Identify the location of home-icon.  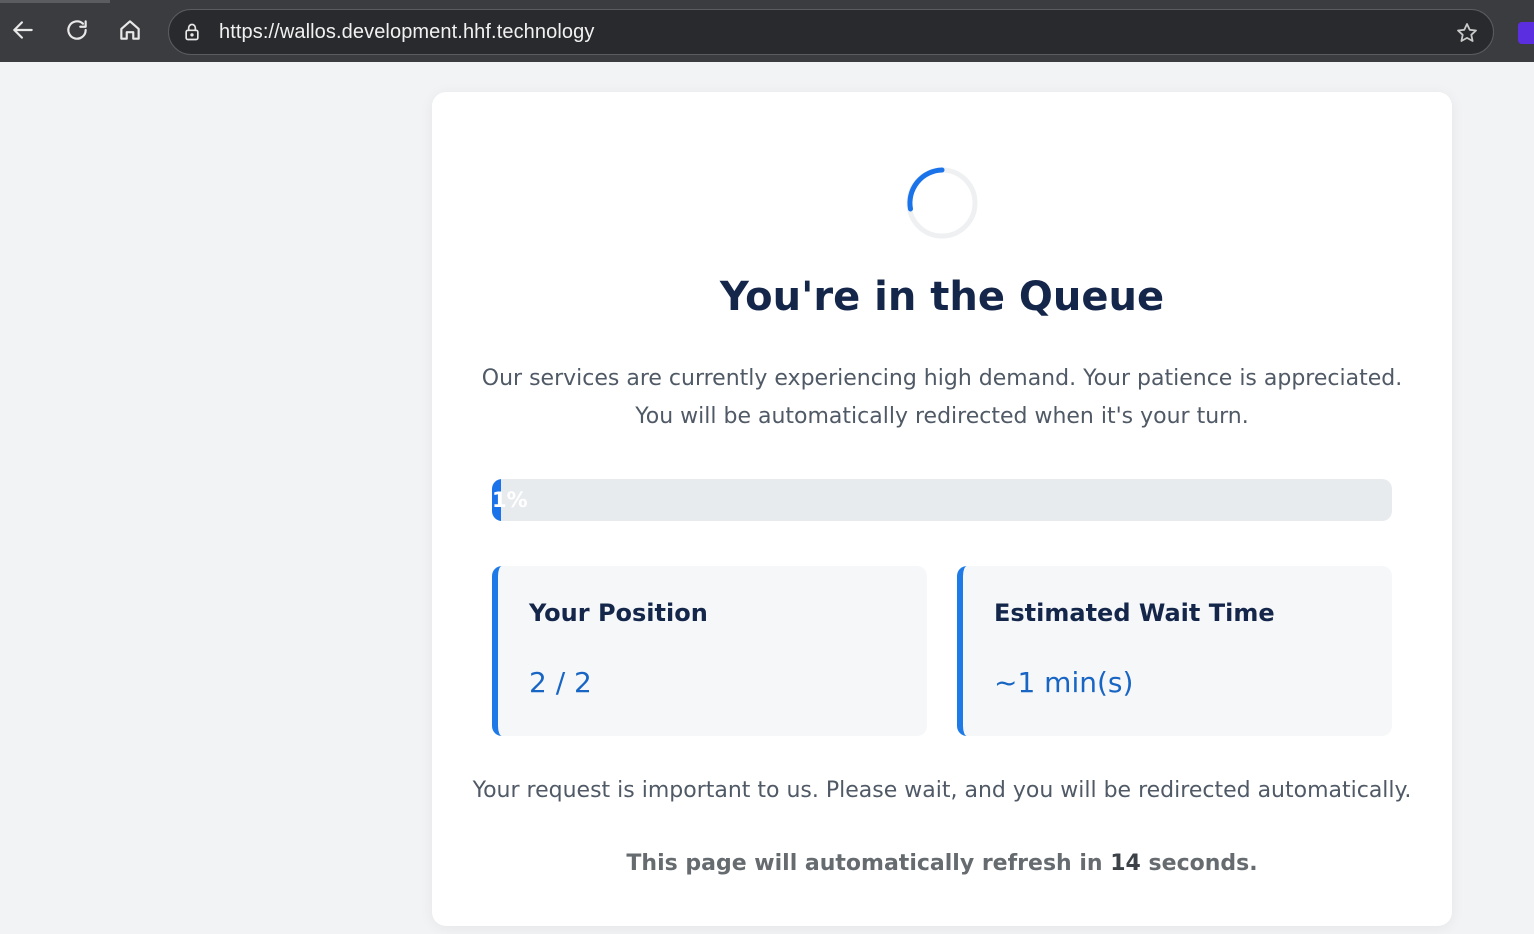
(130, 32).